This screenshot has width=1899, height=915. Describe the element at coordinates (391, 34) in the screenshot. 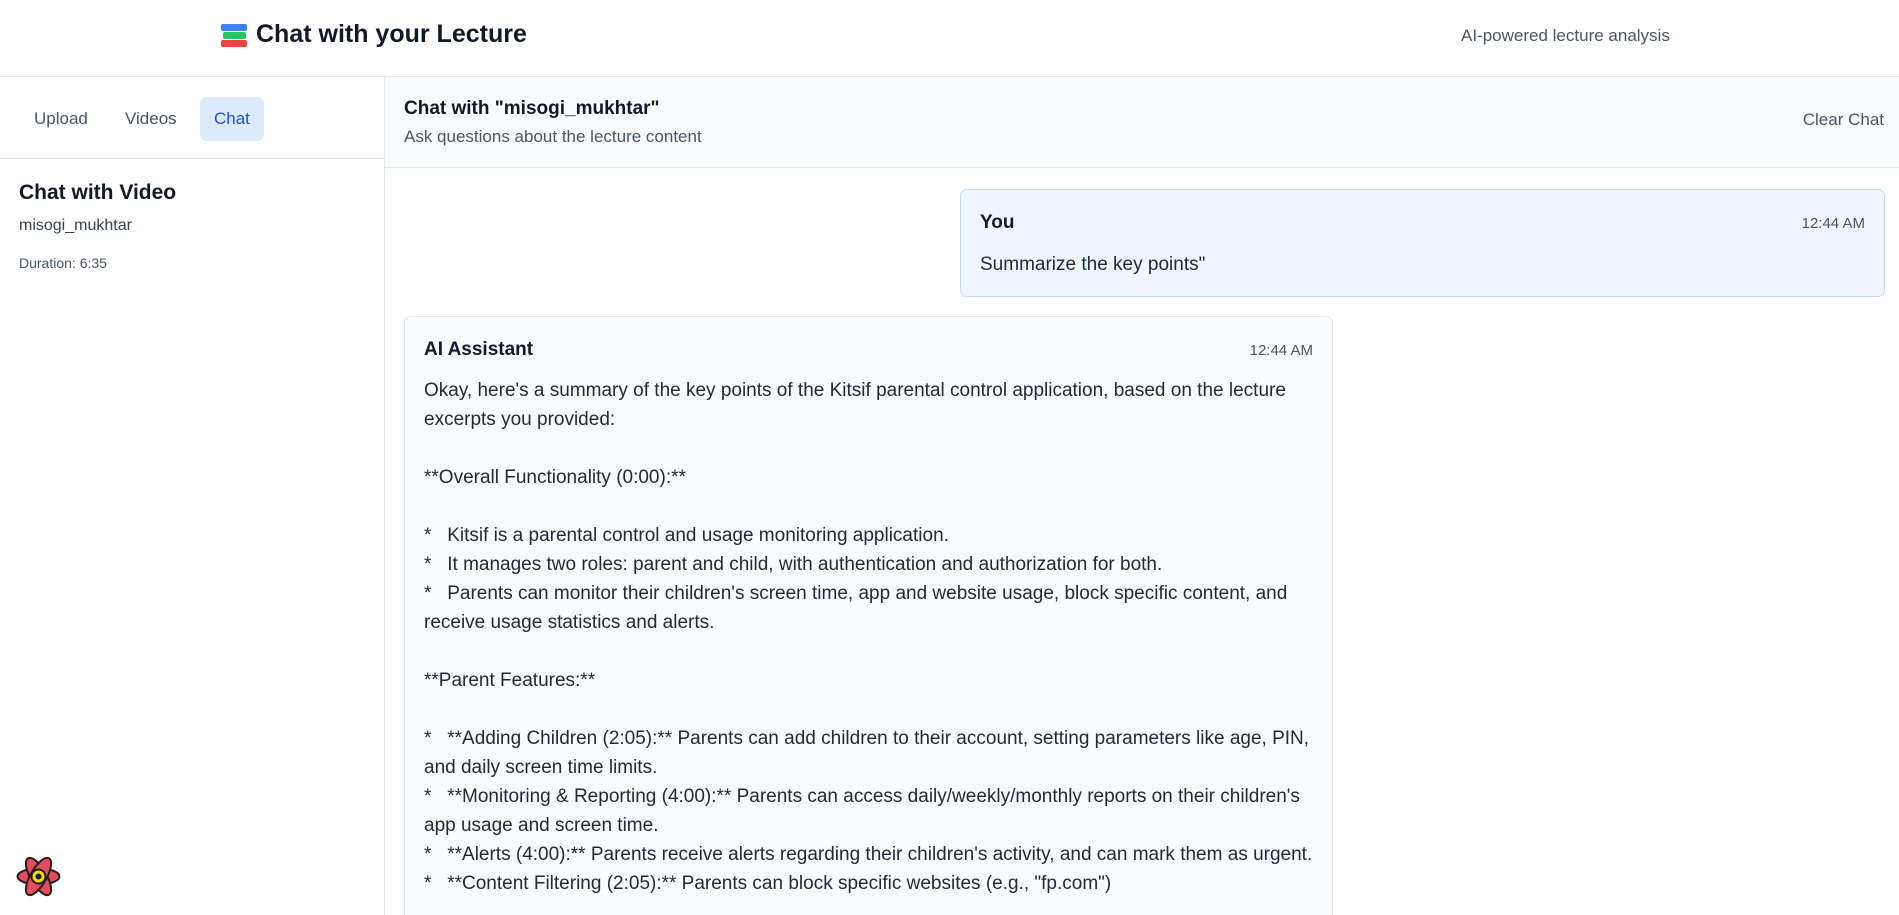

I see `app-title: Chat with your Lecture` at that location.